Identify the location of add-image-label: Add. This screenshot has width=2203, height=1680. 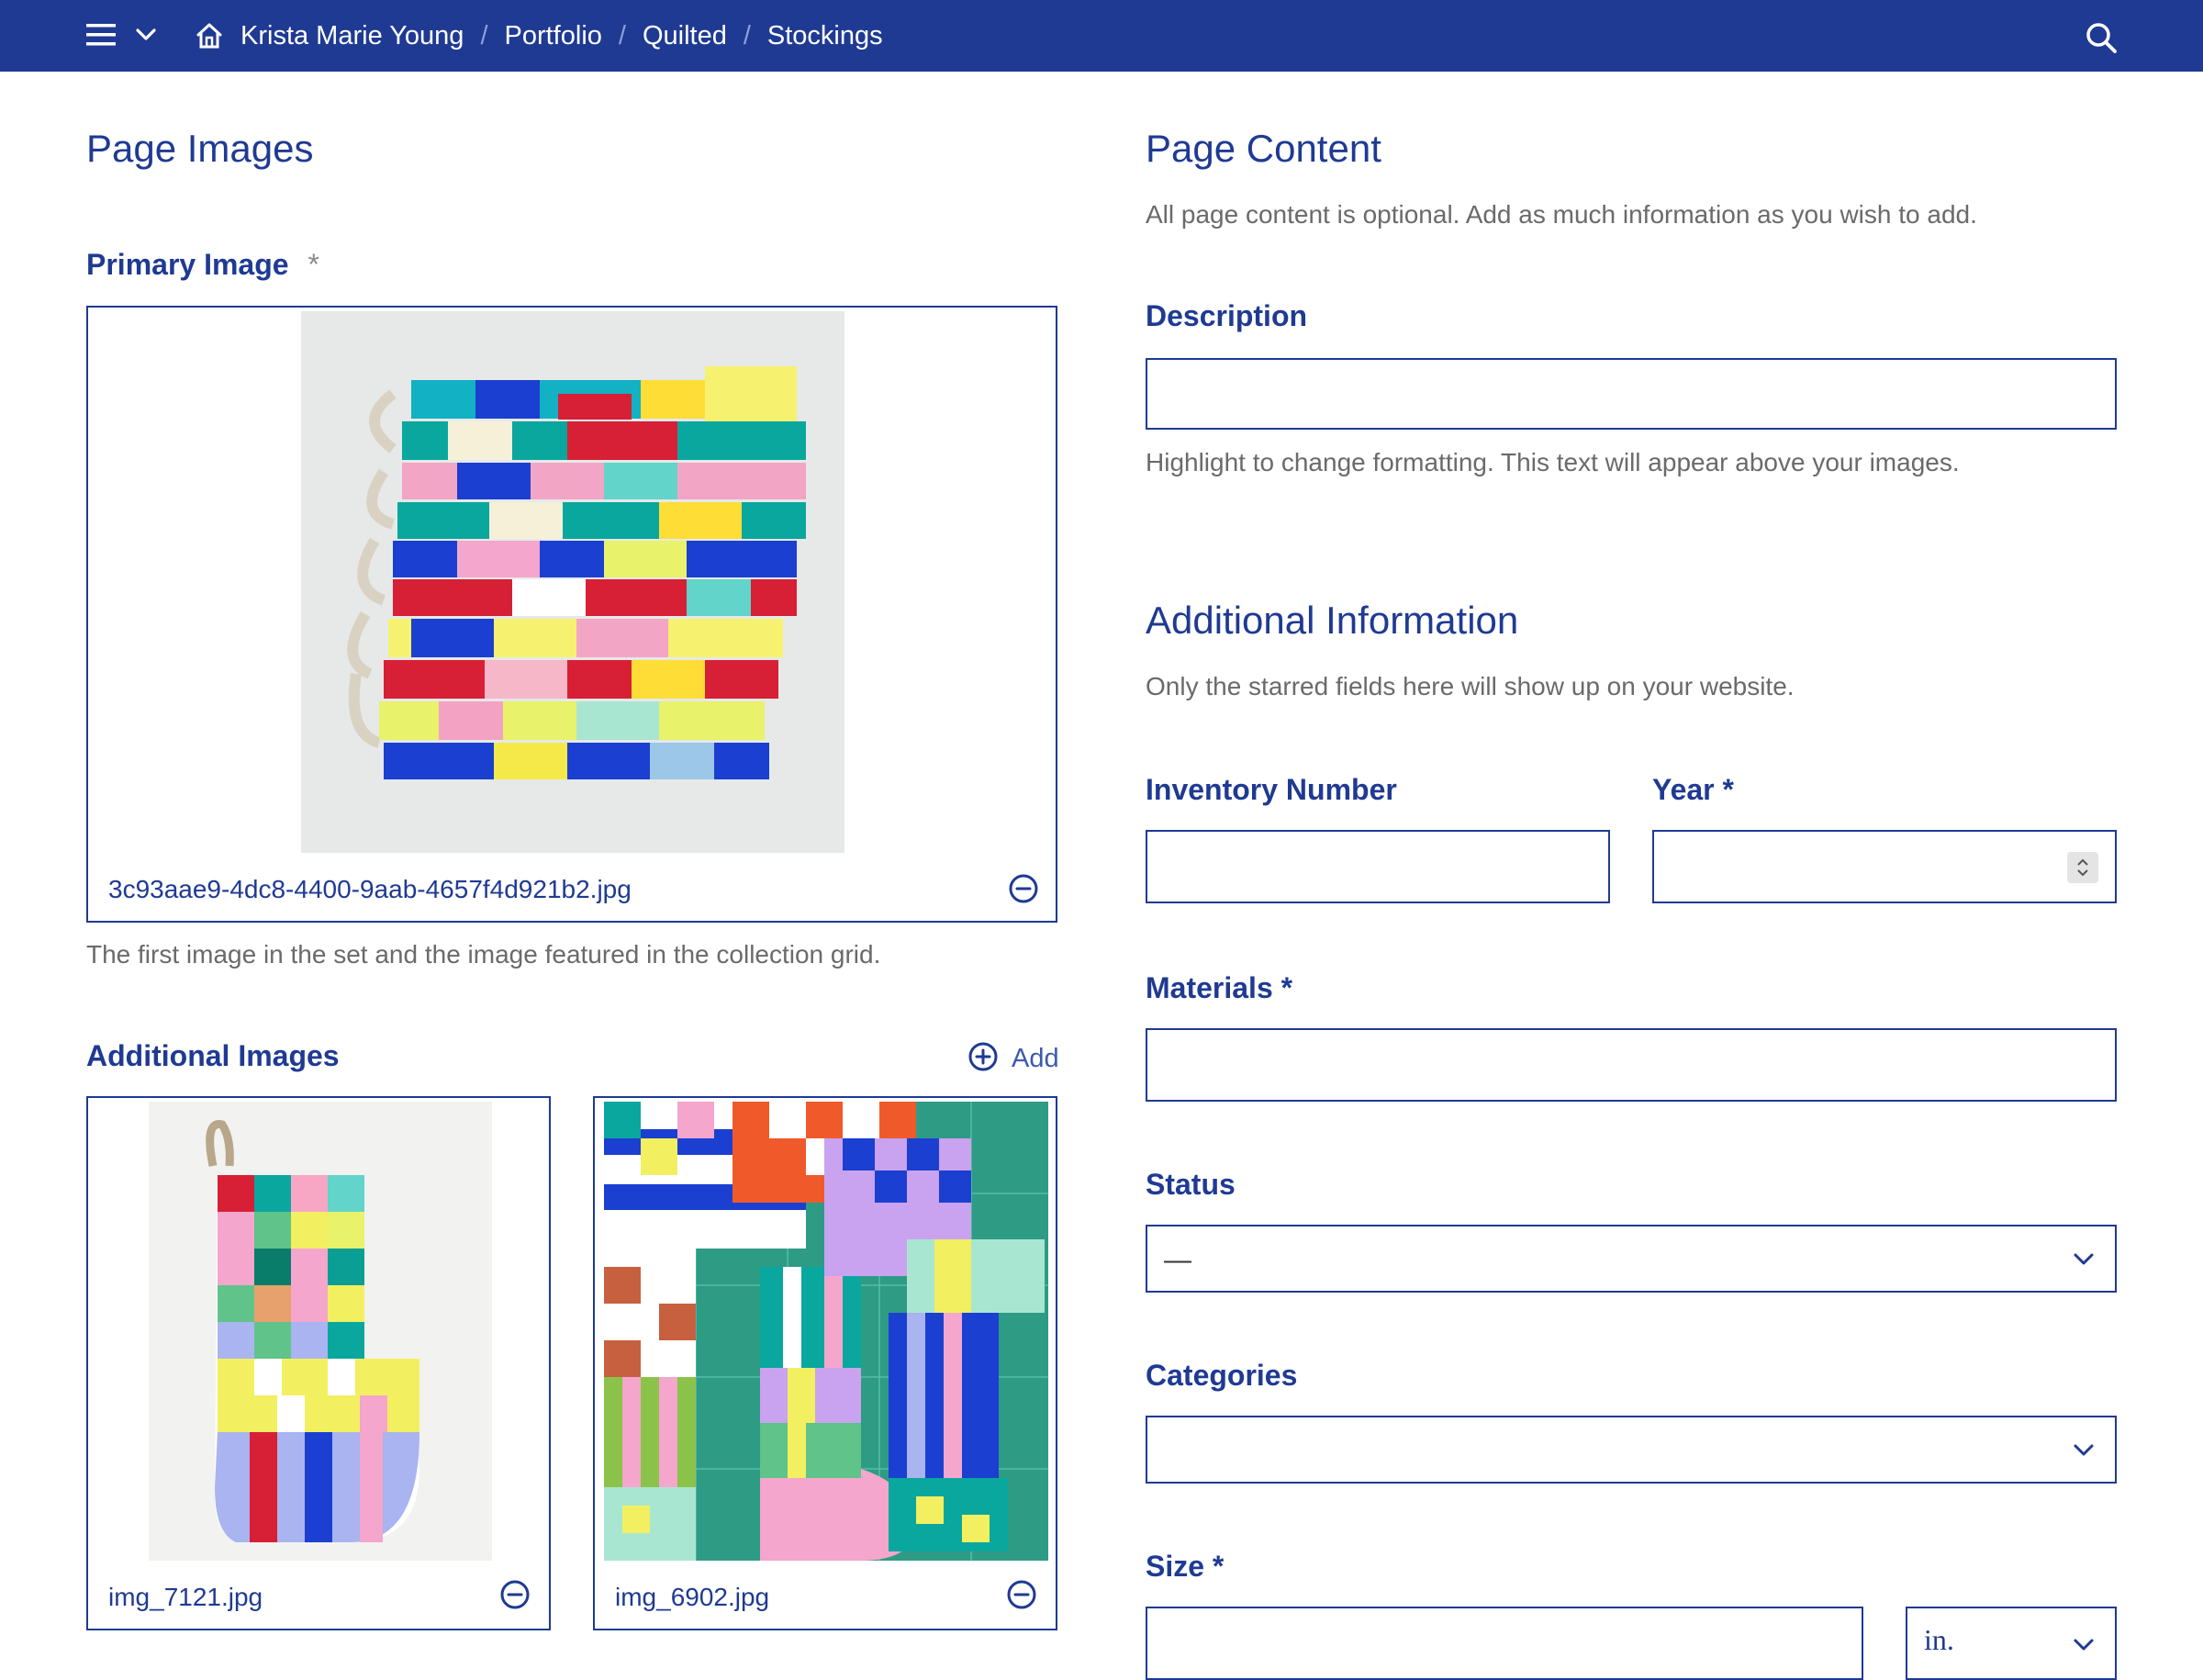
(1036, 1058).